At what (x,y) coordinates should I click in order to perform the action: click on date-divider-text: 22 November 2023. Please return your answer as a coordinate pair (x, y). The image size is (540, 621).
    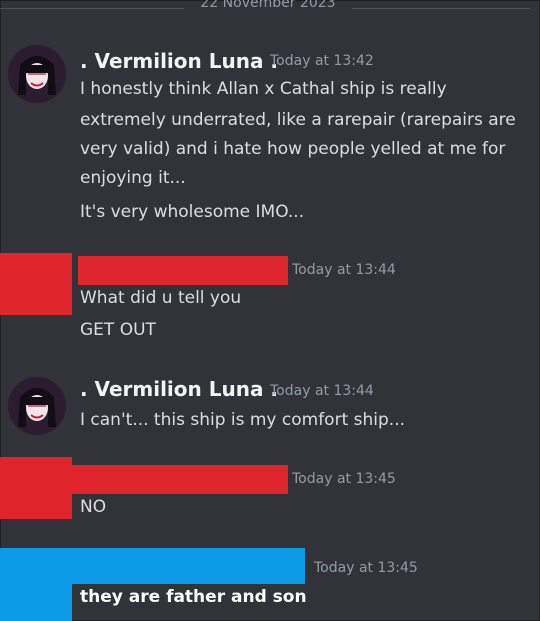
    Looking at the image, I should click on (268, 5).